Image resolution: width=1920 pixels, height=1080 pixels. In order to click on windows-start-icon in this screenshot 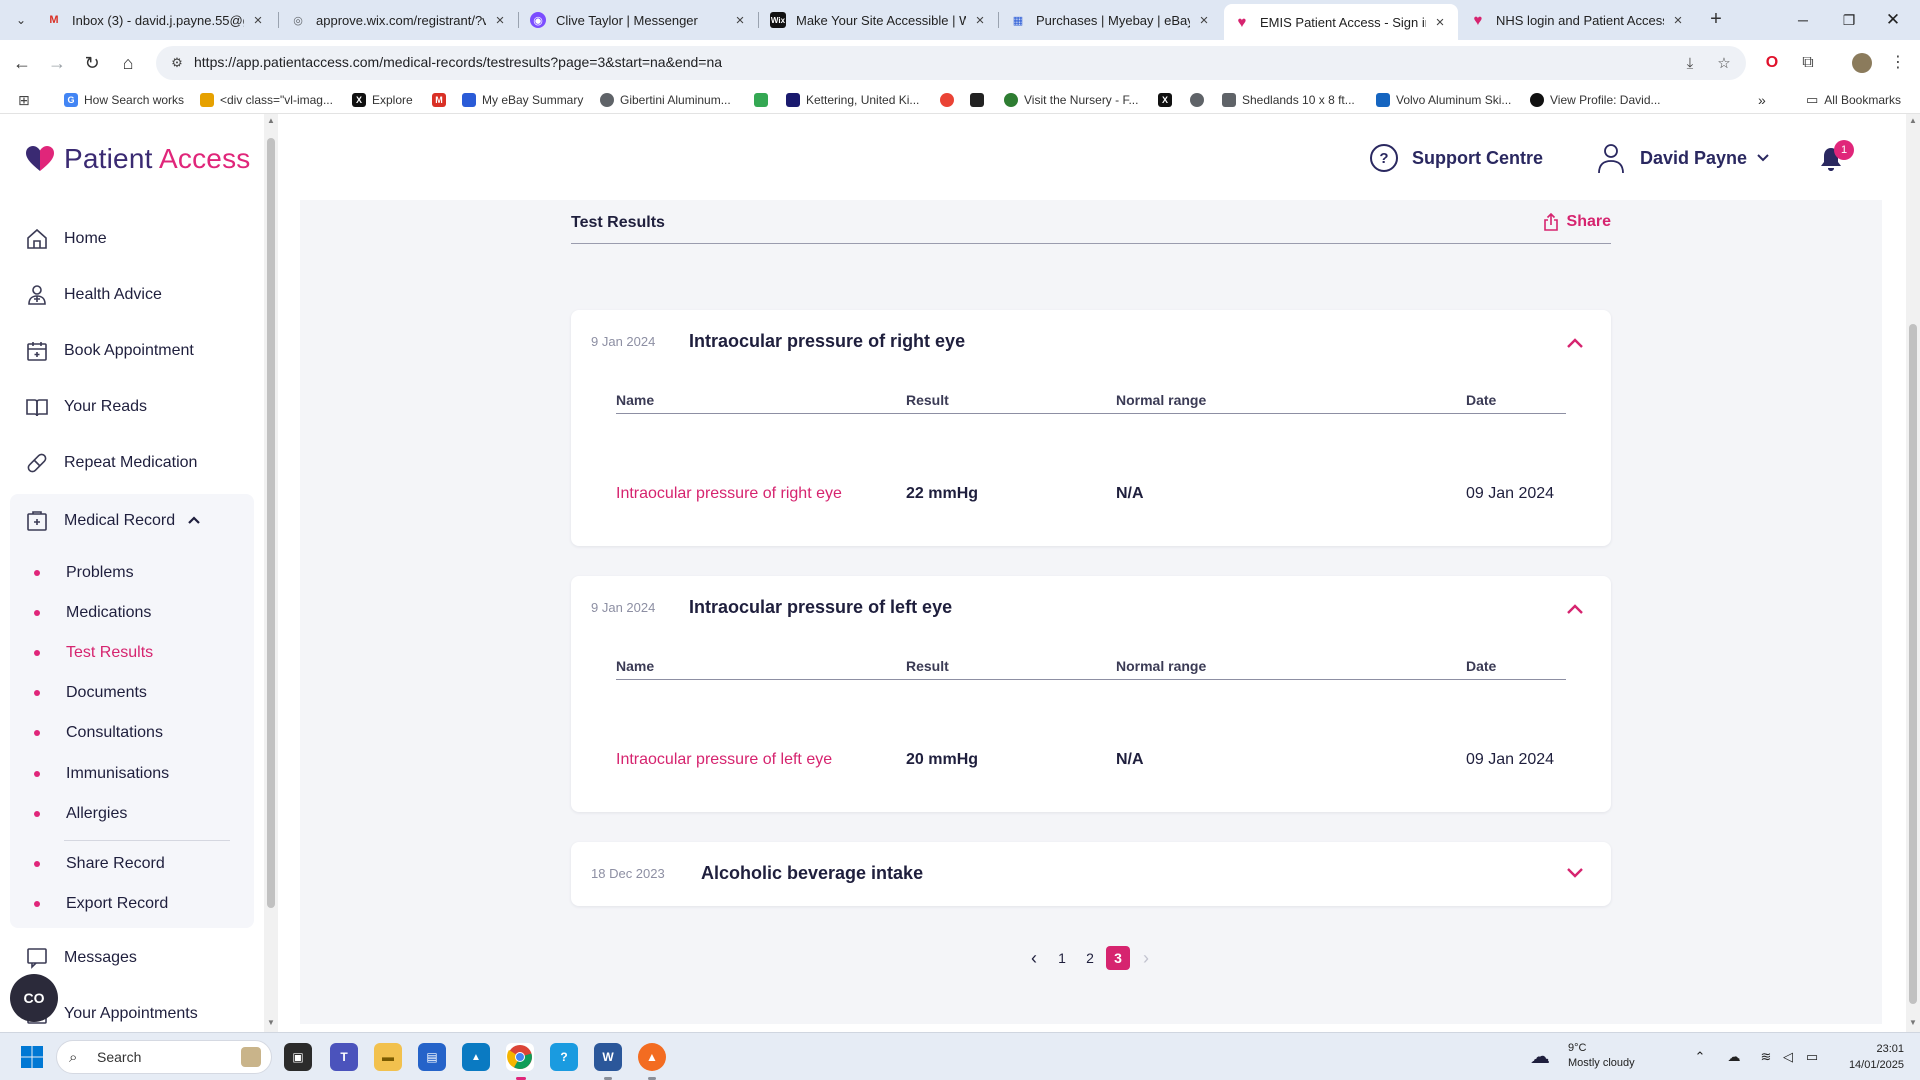, I will do `click(32, 1057)`.